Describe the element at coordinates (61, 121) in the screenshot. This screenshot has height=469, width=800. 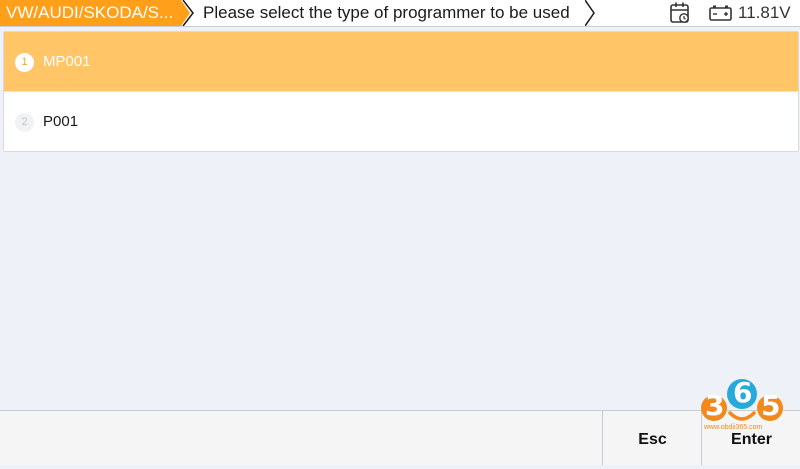
I see `list-item-label: P001` at that location.